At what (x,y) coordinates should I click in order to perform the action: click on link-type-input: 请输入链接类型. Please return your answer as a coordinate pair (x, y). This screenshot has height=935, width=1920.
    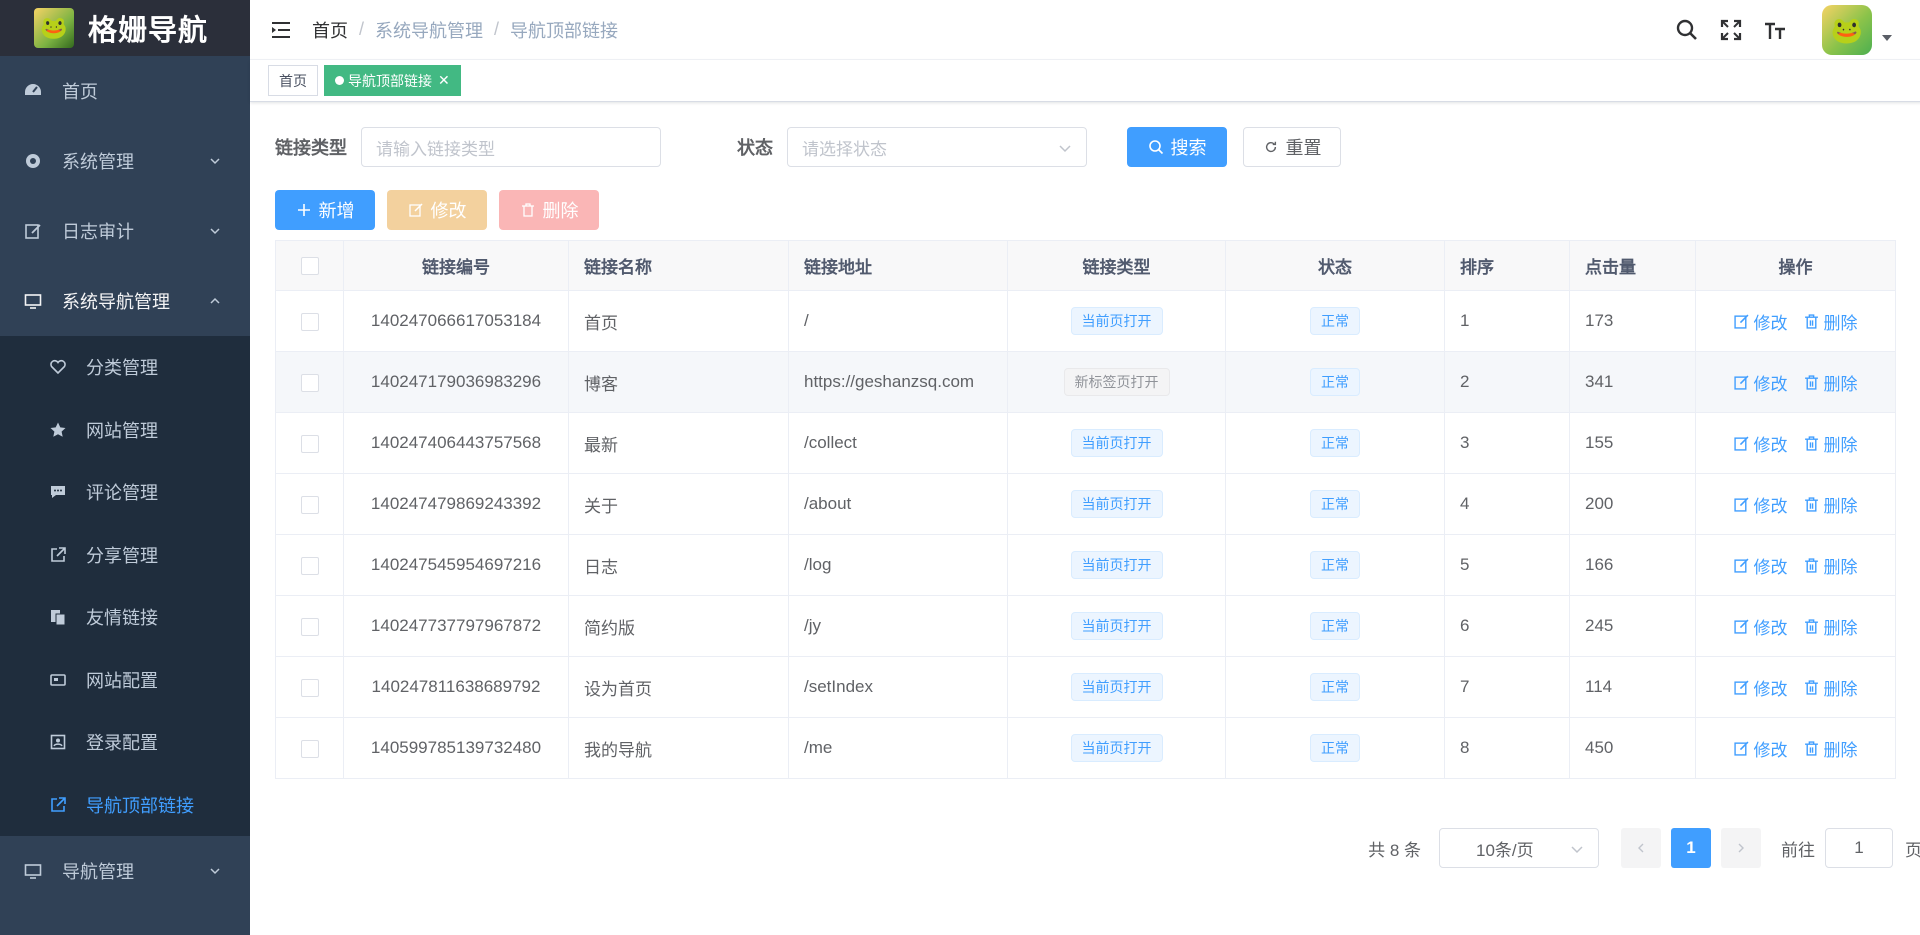
    Looking at the image, I should click on (511, 147).